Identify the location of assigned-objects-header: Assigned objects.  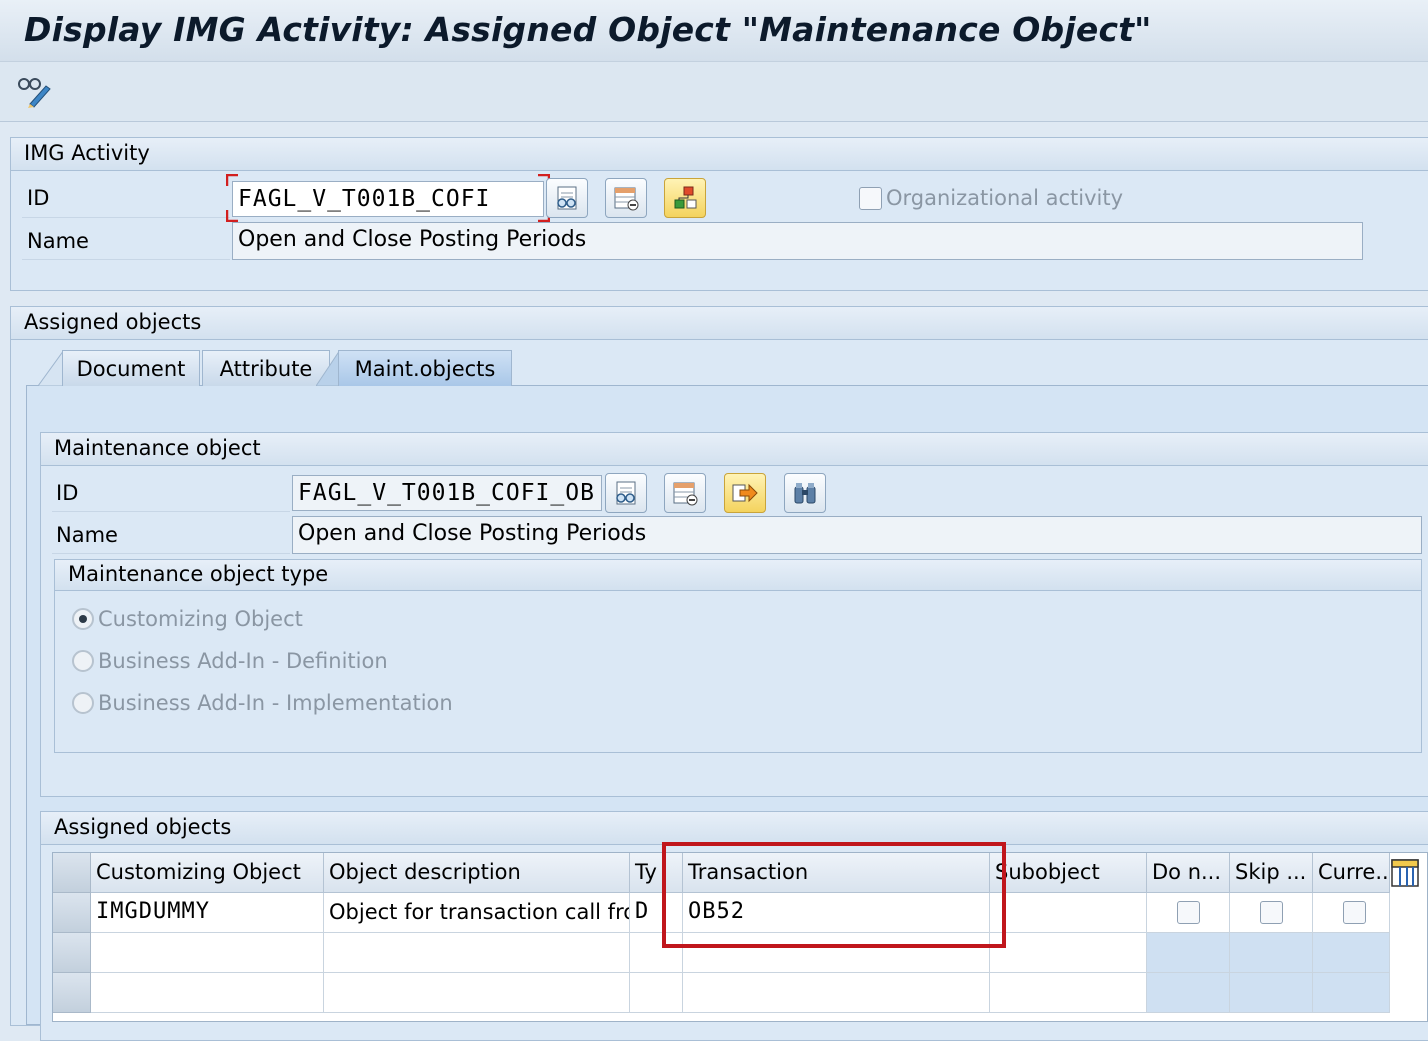
(719, 323).